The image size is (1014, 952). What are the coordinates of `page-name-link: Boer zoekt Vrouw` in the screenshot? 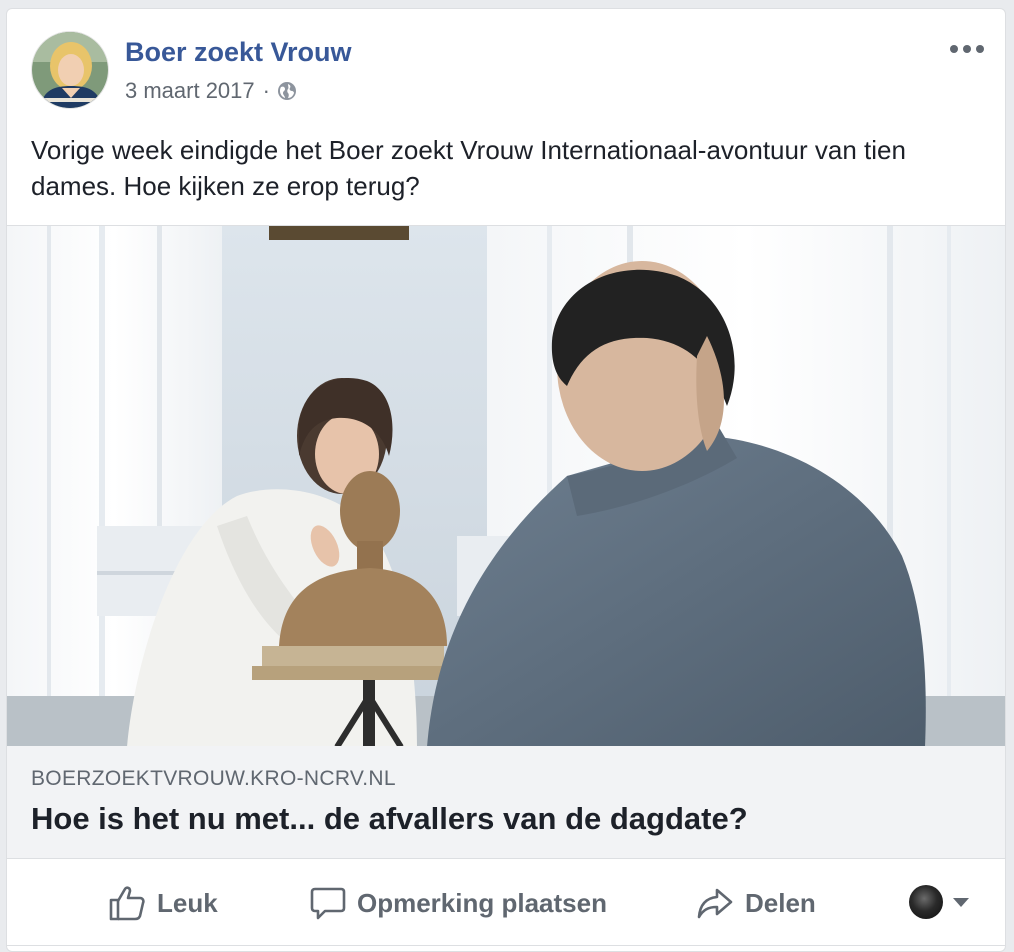 It's located at (238, 52).